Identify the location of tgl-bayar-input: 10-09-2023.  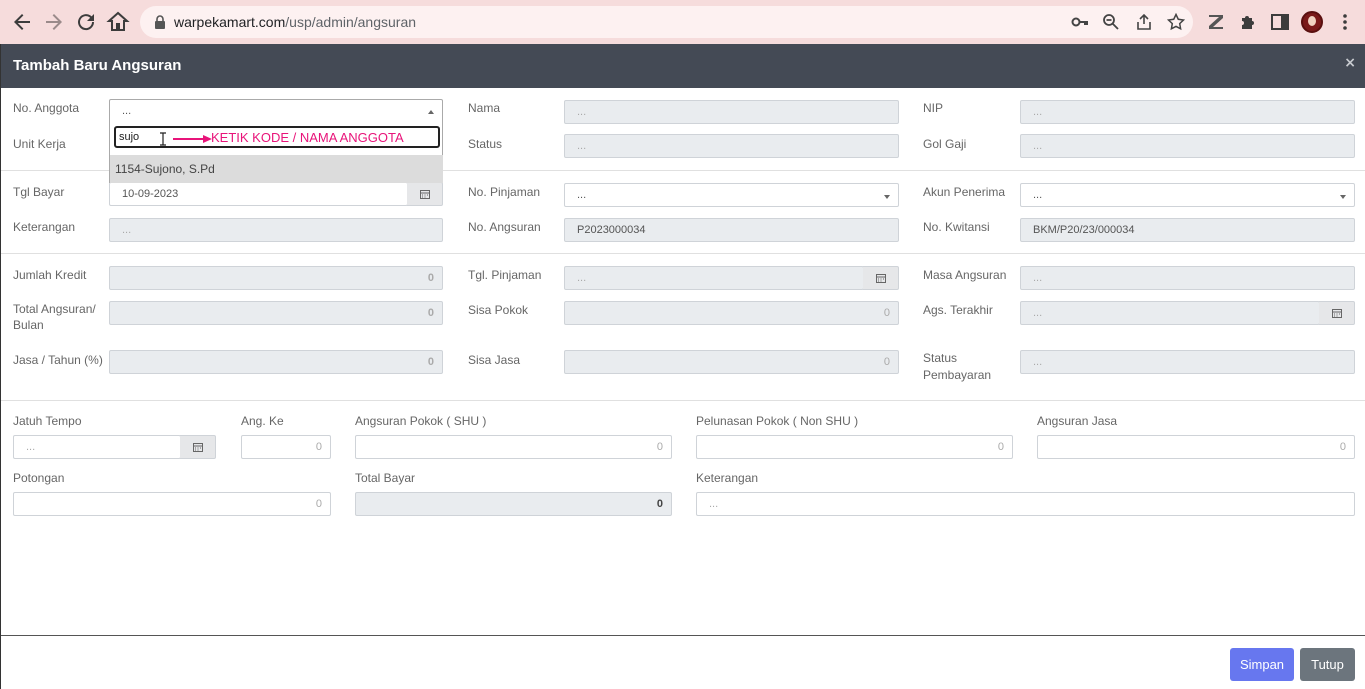
(258, 194).